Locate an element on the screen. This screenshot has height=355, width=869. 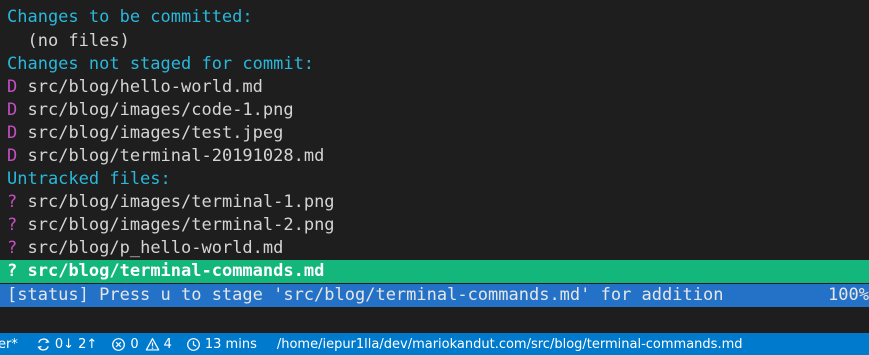
sync-status: 0↓ 2↑ is located at coordinates (66, 344).